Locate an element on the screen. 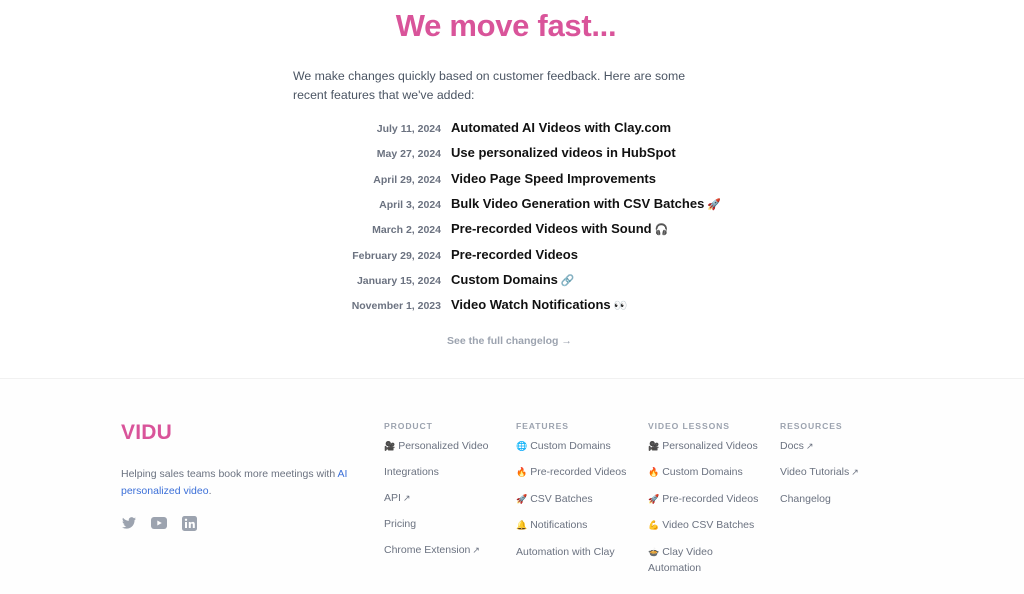 This screenshot has height=594, width=1024. full-changelog-link: See the full changelog → is located at coordinates (509, 341).